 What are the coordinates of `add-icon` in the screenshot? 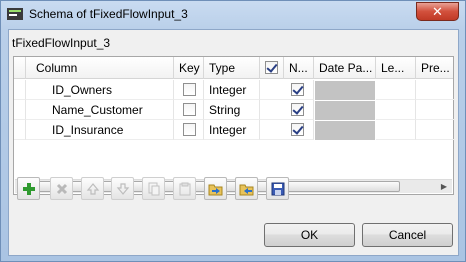 It's located at (28, 188).